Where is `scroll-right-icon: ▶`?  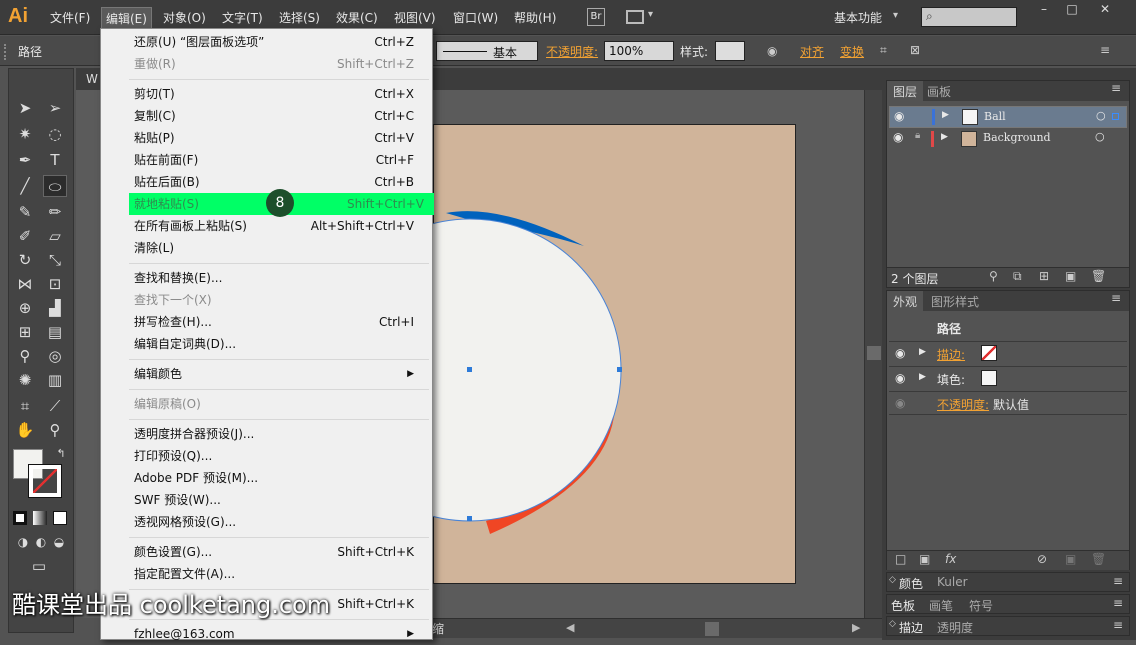 scroll-right-icon: ▶ is located at coordinates (856, 627).